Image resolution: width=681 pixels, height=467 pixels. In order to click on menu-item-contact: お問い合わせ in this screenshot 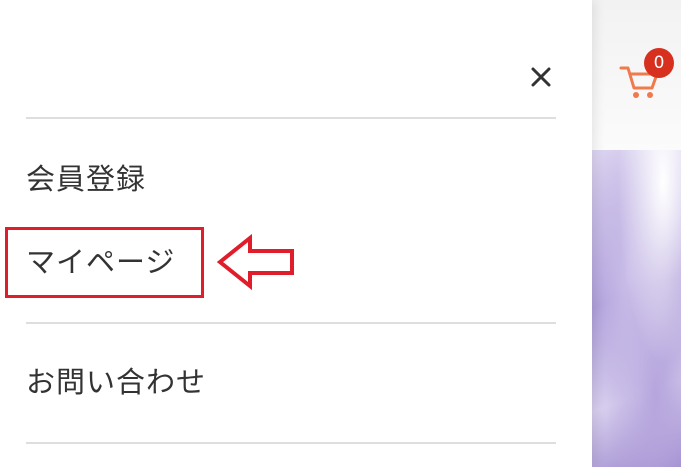, I will do `click(116, 382)`.